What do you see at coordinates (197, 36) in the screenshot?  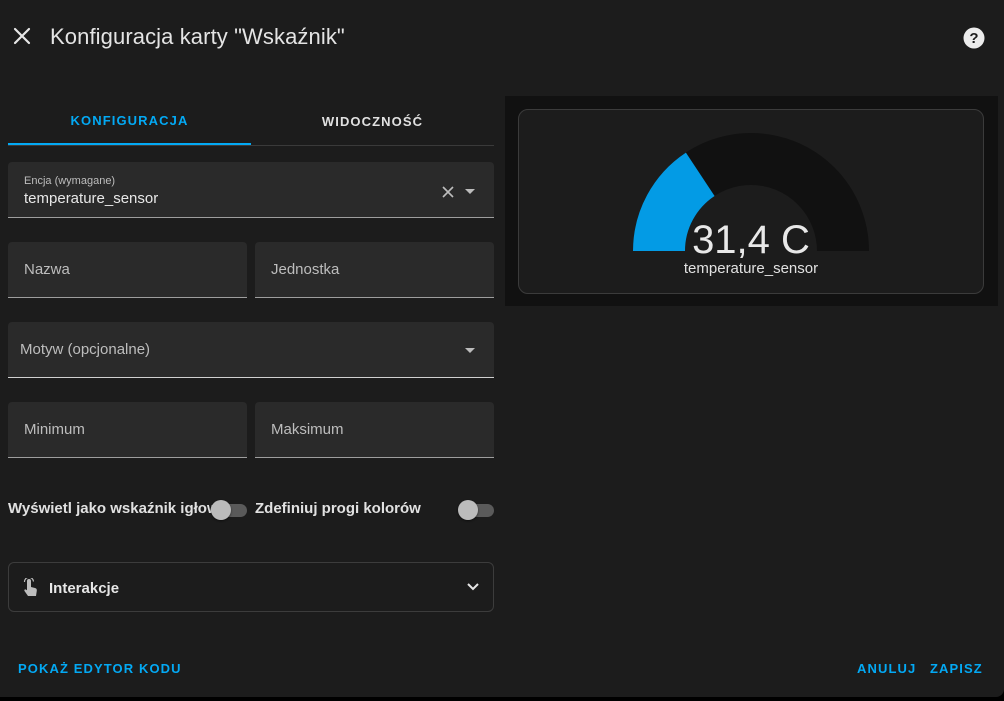 I see `dialog-title: Konfiguracja karty "Wskaźnik"` at bounding box center [197, 36].